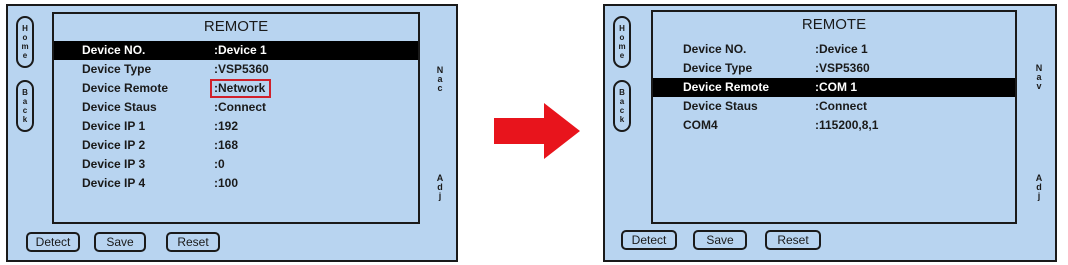 This screenshot has width=1068, height=265. Describe the element at coordinates (219, 164) in the screenshot. I see `row-value: :0` at that location.